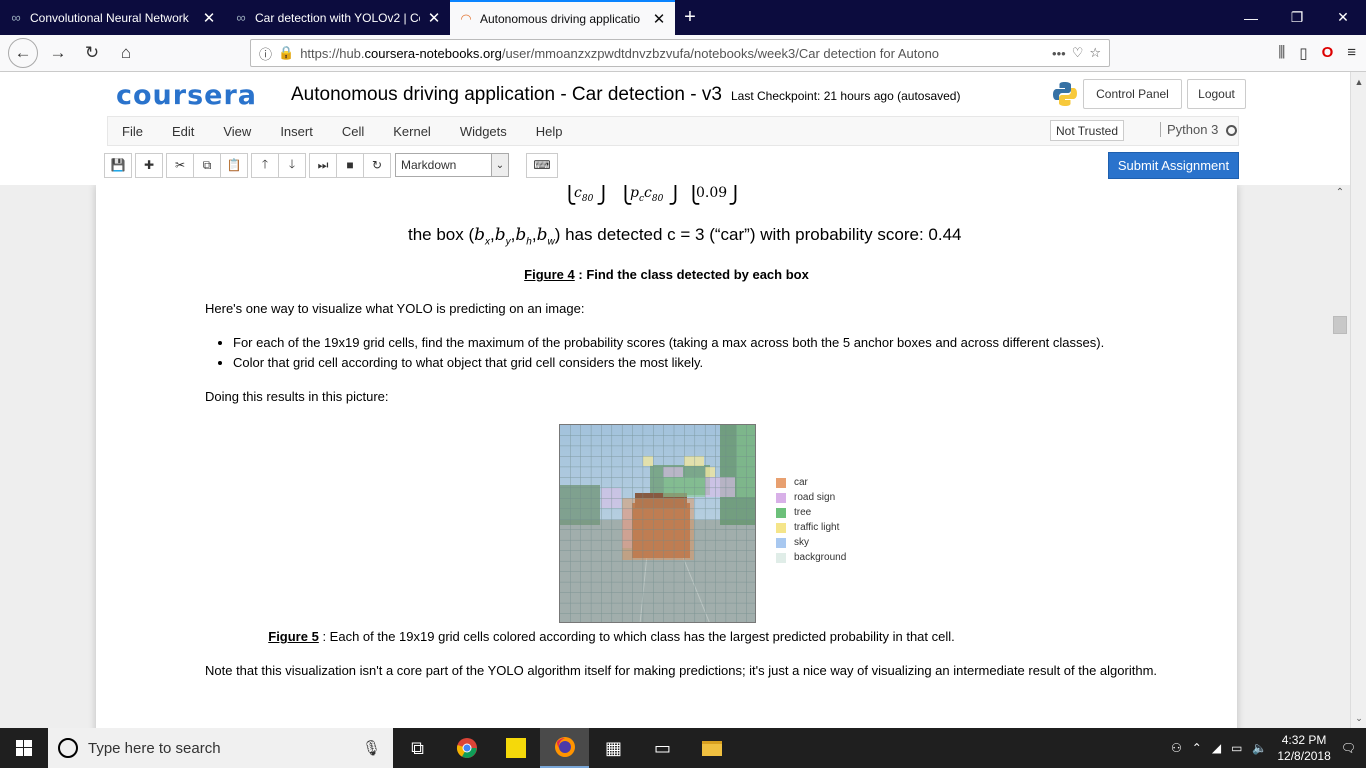  I want to click on firefox-icon, so click(564, 748).